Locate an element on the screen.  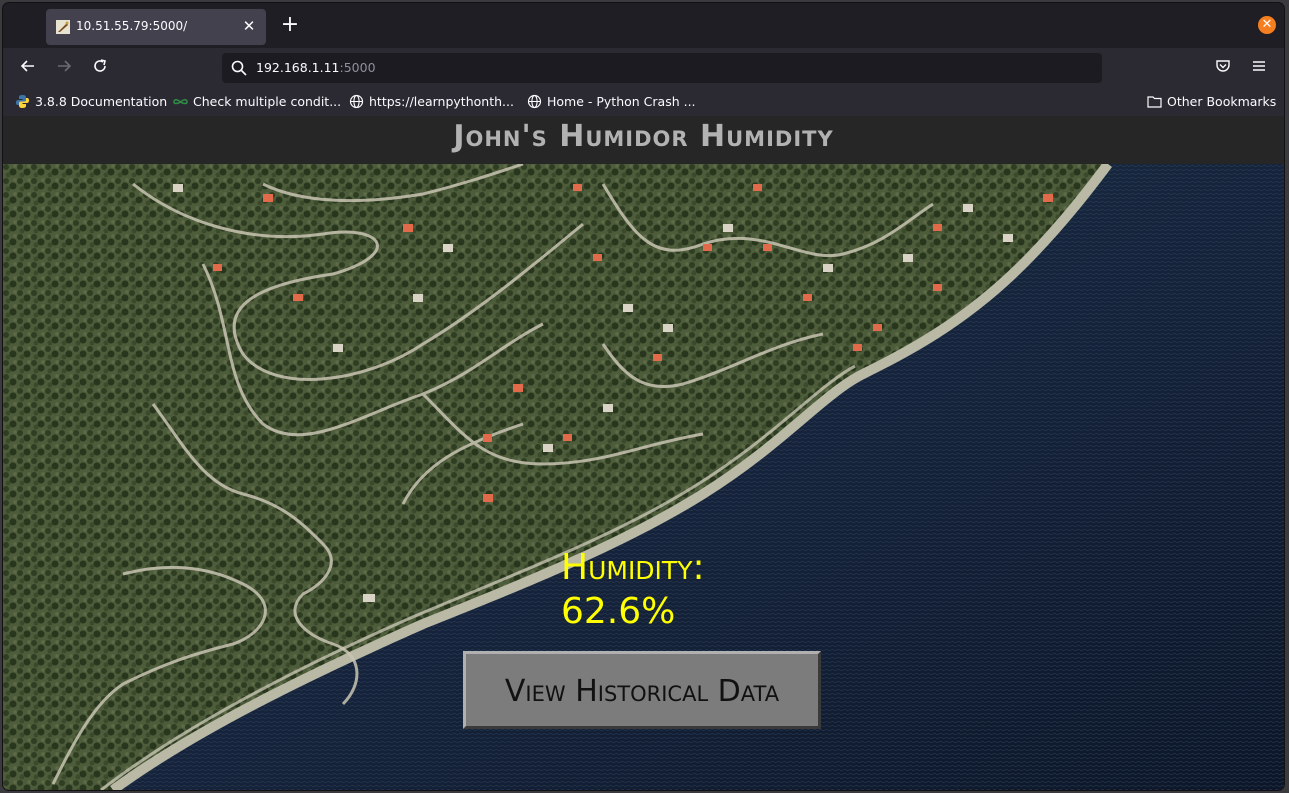
tab-title: 10.51.55.79:5000/ is located at coordinates (132, 26).